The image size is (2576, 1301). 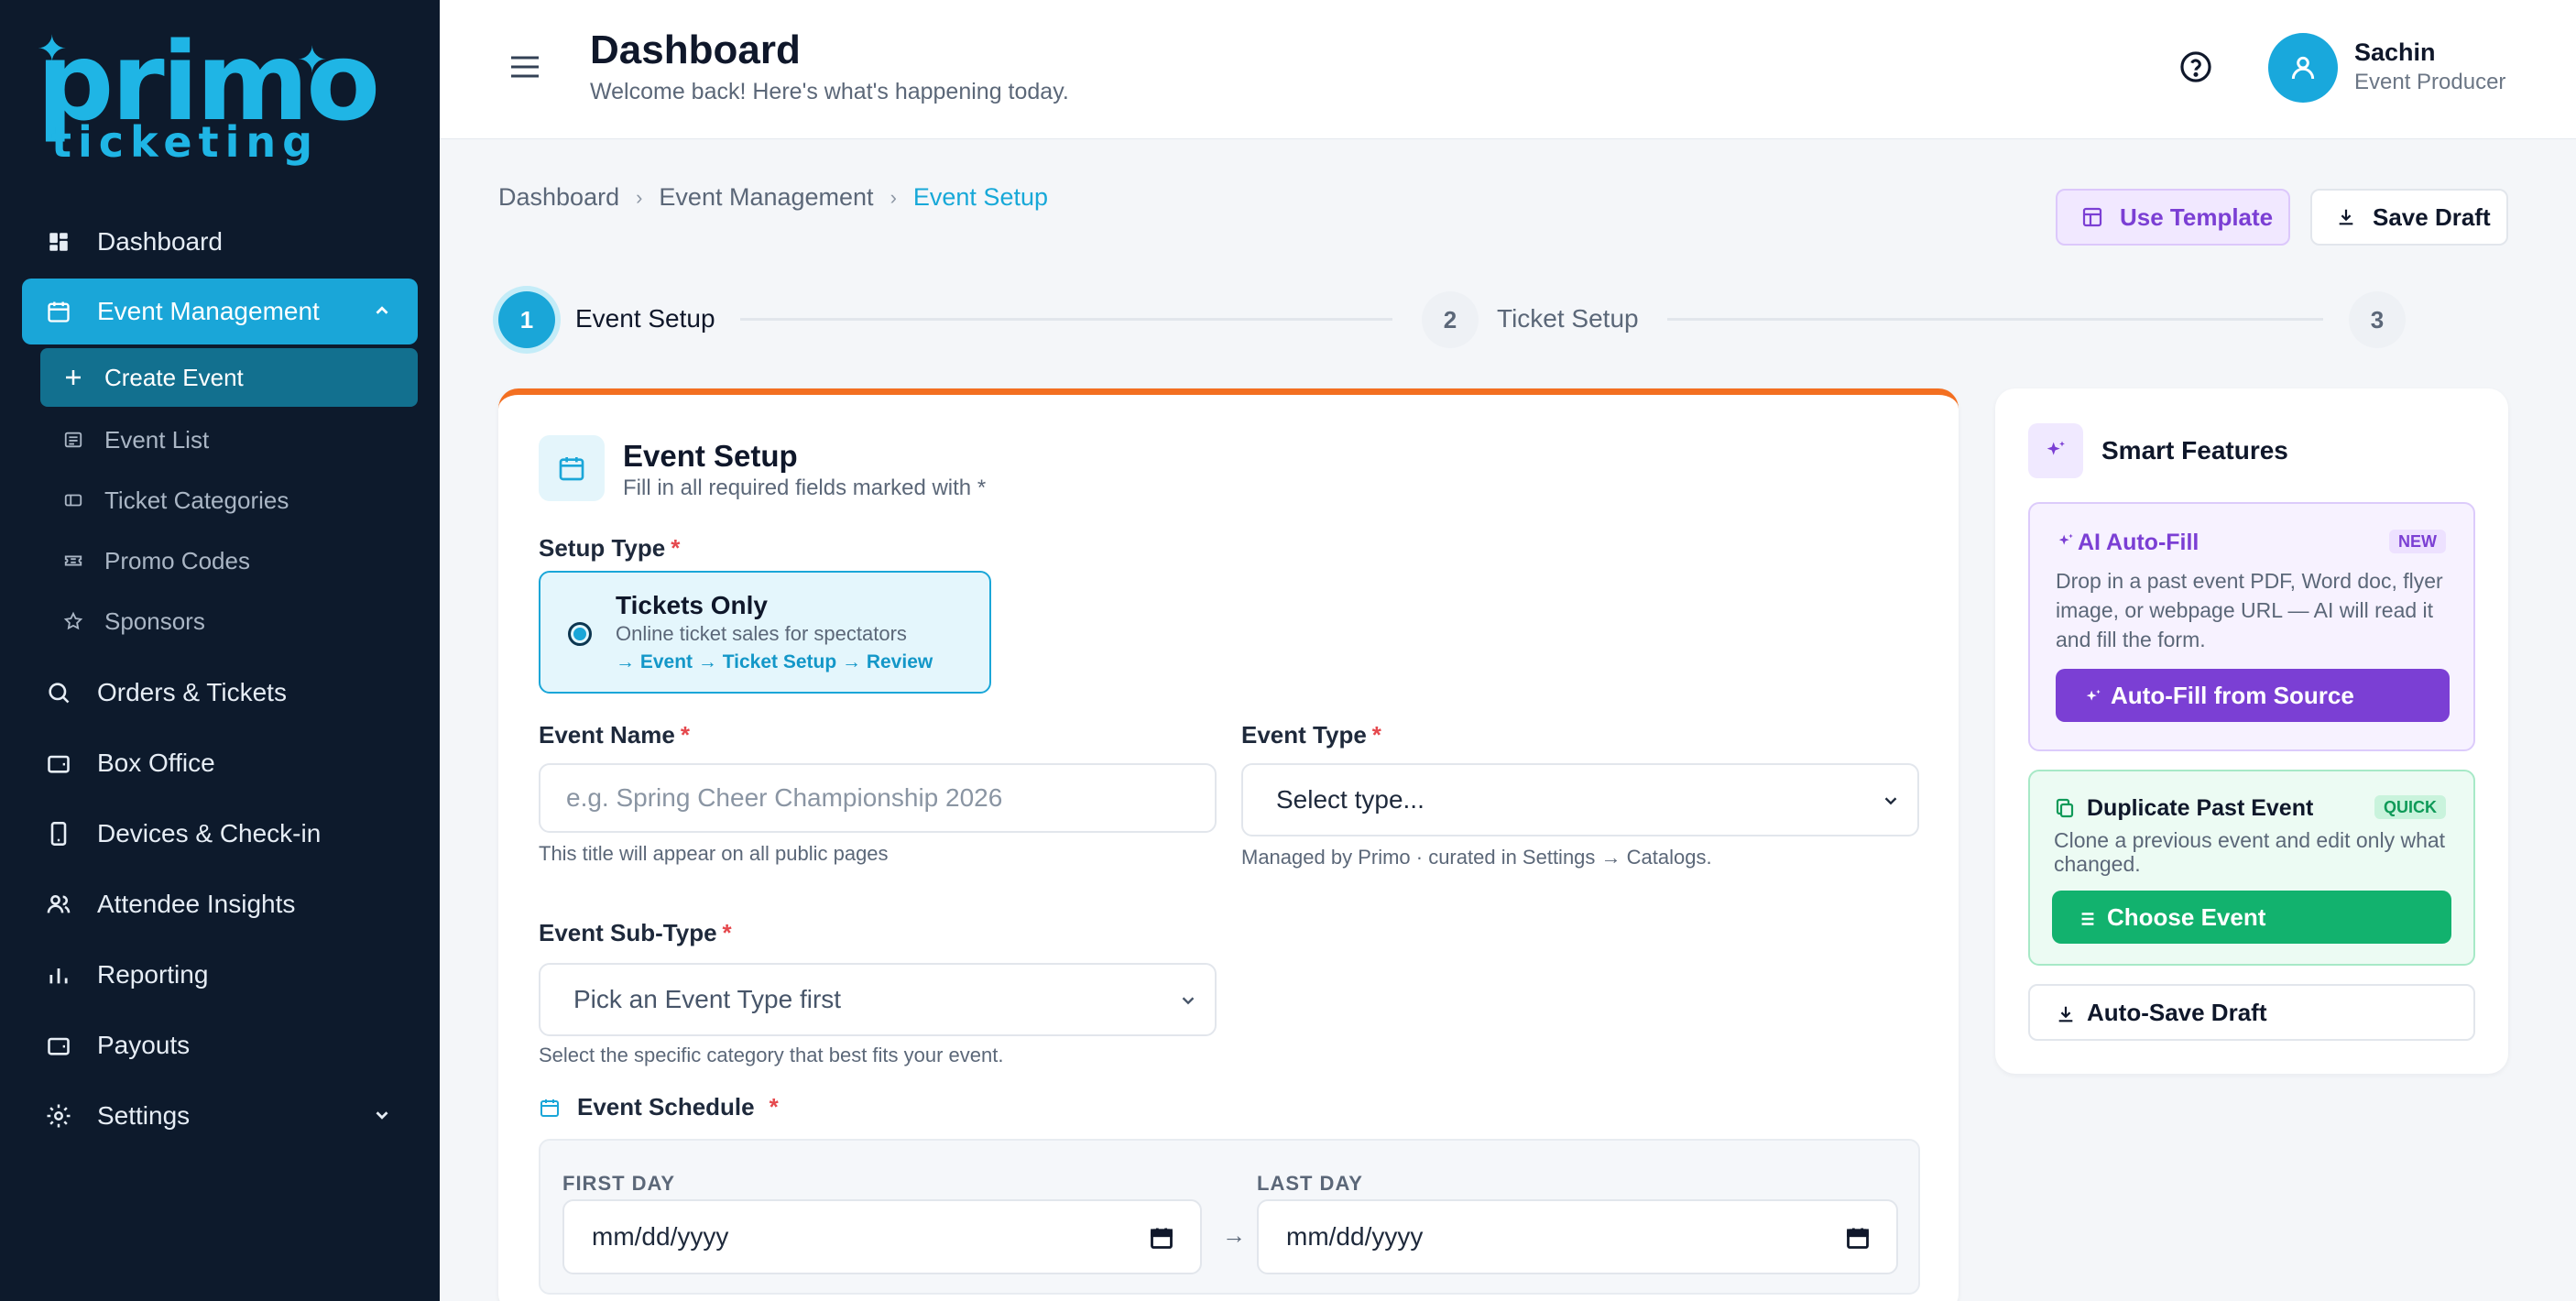 What do you see at coordinates (708, 999) in the screenshot?
I see `event-subtype-value: Pick an Event Type first` at bounding box center [708, 999].